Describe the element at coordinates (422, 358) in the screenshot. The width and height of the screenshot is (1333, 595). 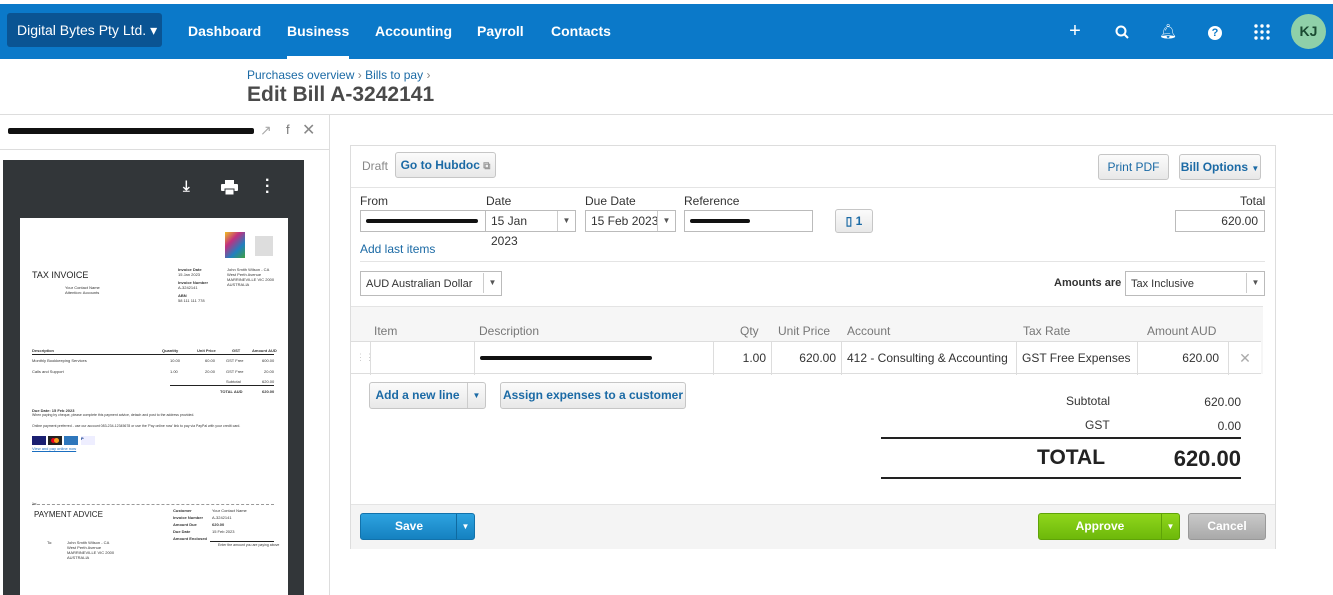
I see `item-cell` at that location.